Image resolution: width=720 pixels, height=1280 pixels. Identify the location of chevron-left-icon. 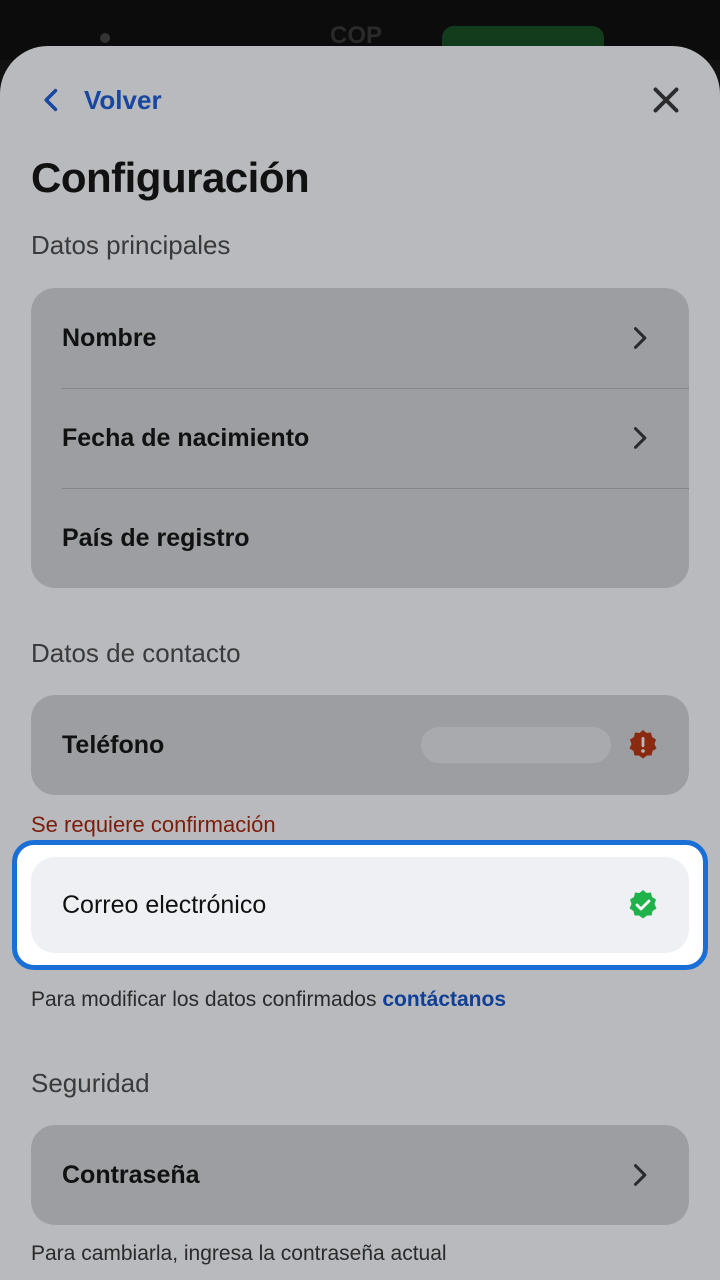
(51, 100).